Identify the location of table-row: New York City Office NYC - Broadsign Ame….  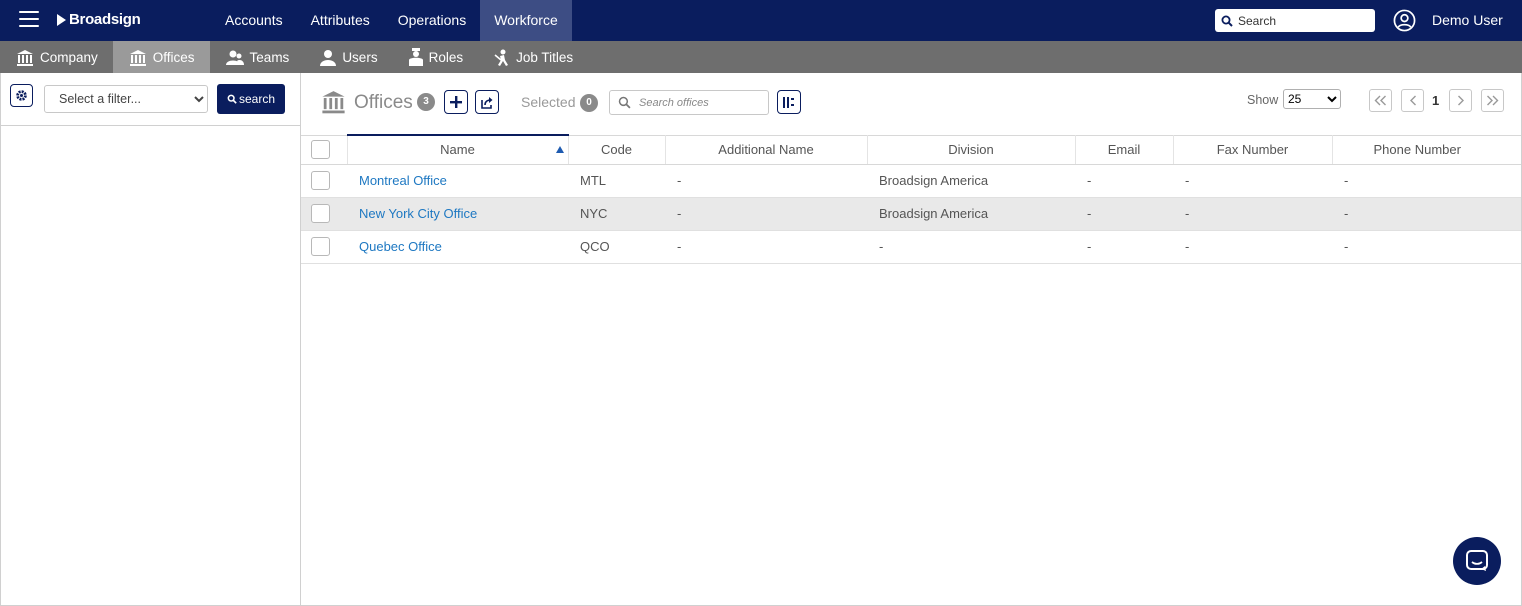
(911, 214).